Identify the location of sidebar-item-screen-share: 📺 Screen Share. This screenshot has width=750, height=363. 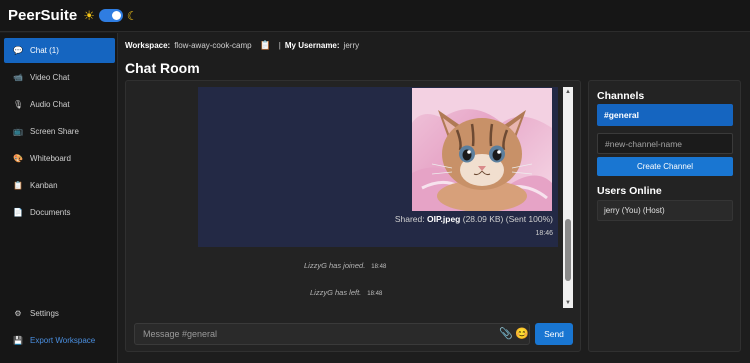
(59, 131).